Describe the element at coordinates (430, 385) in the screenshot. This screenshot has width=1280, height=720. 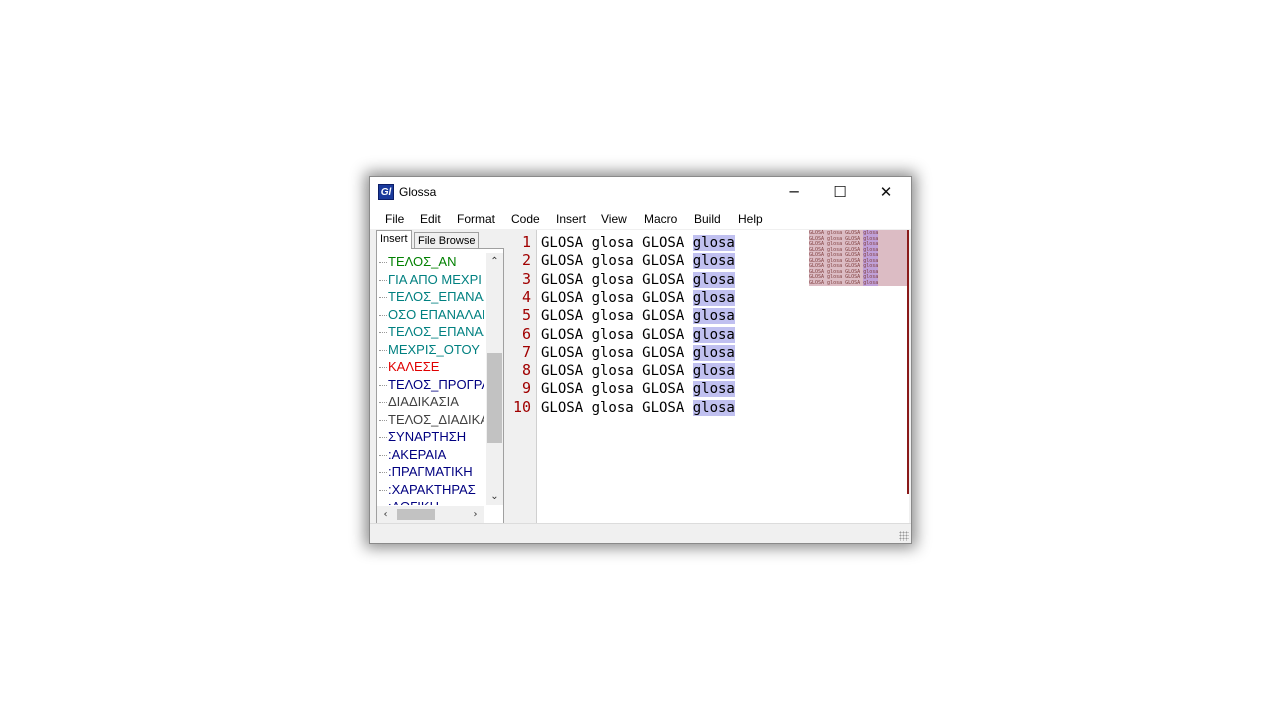
I see `tree-item: ΤΕΛΟΣ_ΠΡΟΓΡΑΜΜΑΤΟΣ` at that location.